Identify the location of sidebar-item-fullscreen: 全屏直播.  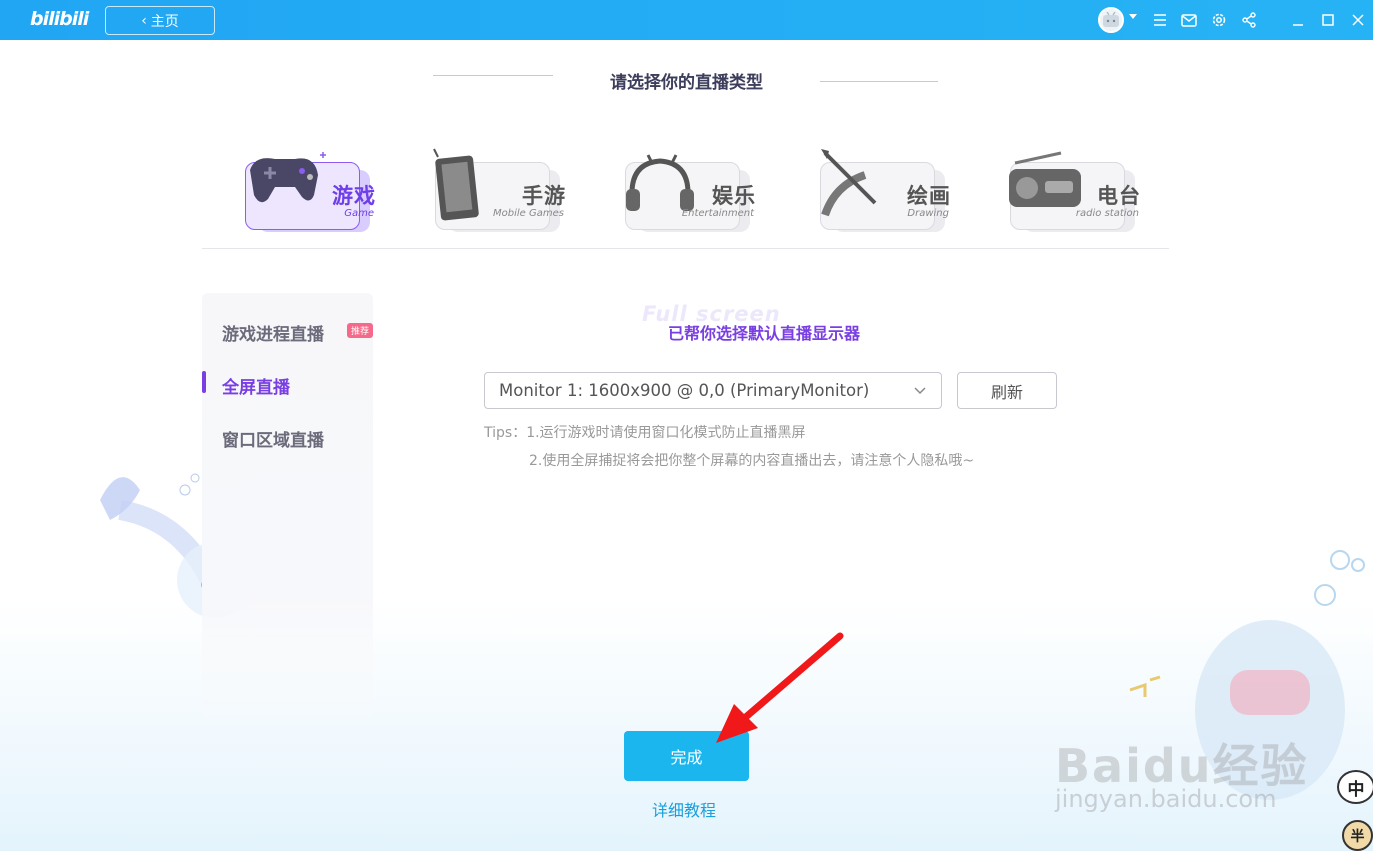
(256, 385).